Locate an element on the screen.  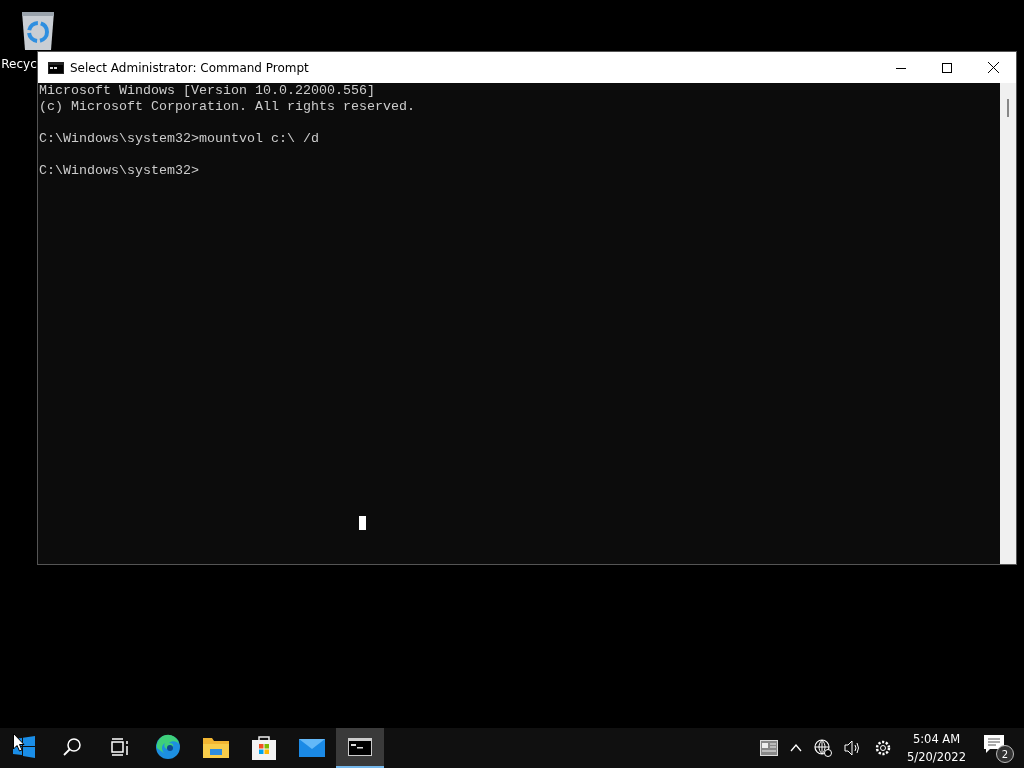
clock-date: 5/20/2022 is located at coordinates (936, 757).